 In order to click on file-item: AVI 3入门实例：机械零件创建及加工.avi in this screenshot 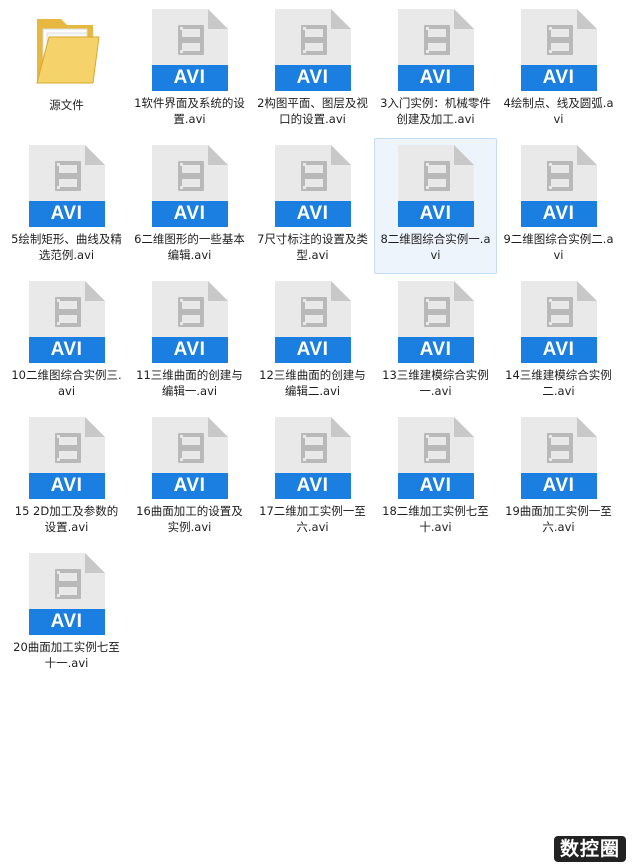, I will do `click(435, 70)`.